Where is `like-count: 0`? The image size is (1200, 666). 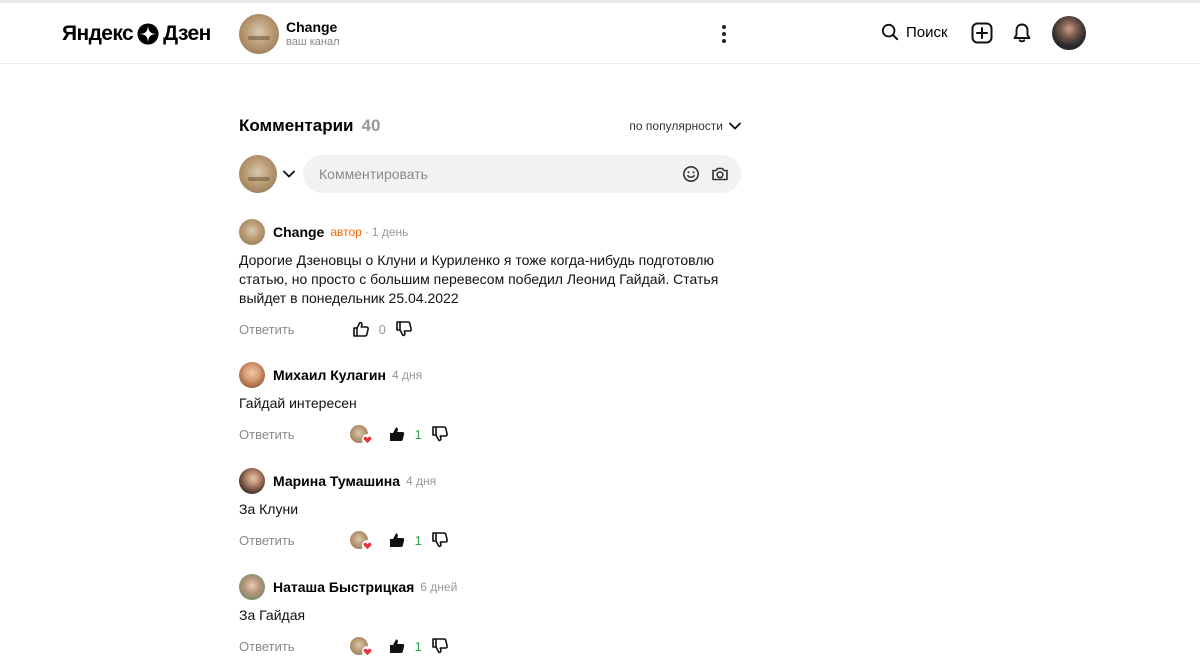 like-count: 0 is located at coordinates (382, 329).